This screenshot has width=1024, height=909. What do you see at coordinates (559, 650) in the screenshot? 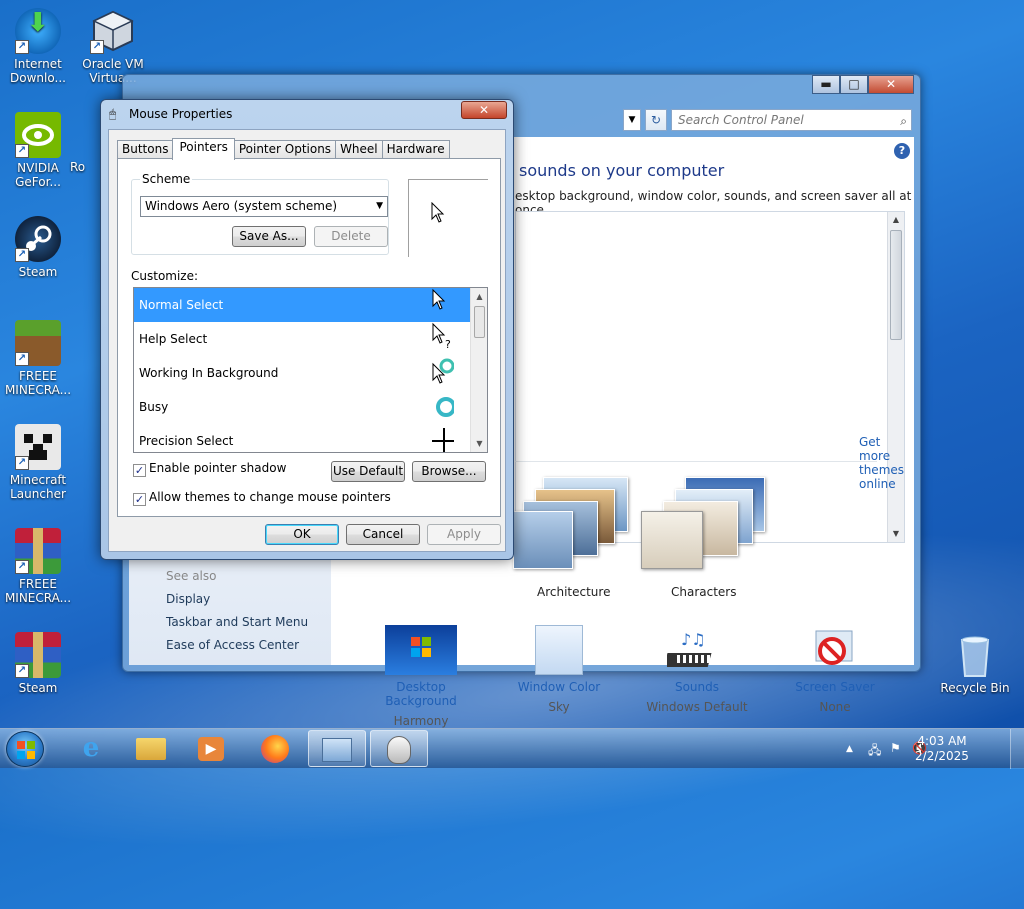
I see `window-color-icon` at bounding box center [559, 650].